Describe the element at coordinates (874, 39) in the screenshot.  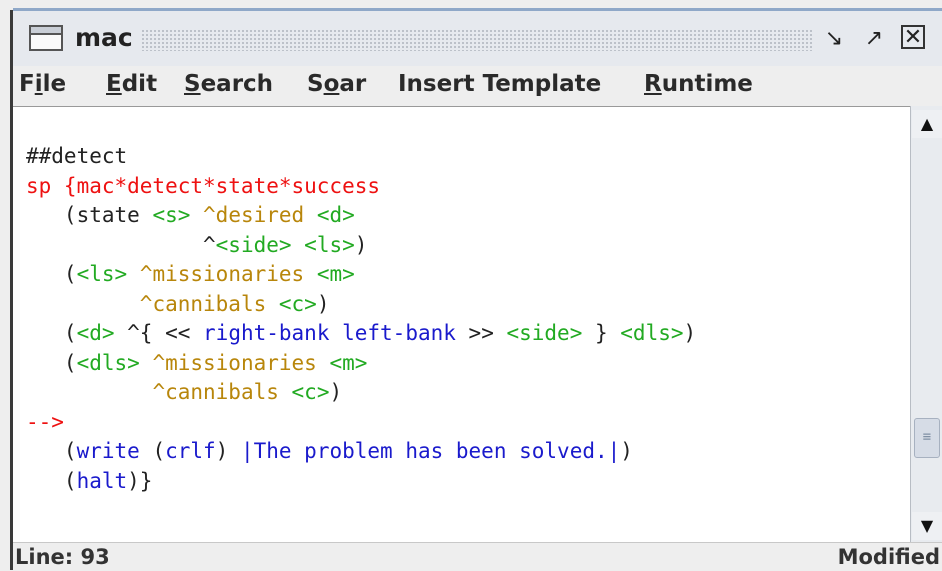
I see `maximize-icon: ↗` at that location.